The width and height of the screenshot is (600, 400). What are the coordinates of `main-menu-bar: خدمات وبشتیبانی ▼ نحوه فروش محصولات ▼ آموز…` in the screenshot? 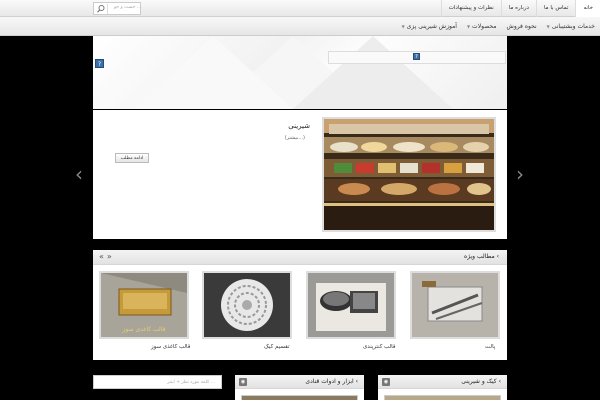 It's located at (300, 26).